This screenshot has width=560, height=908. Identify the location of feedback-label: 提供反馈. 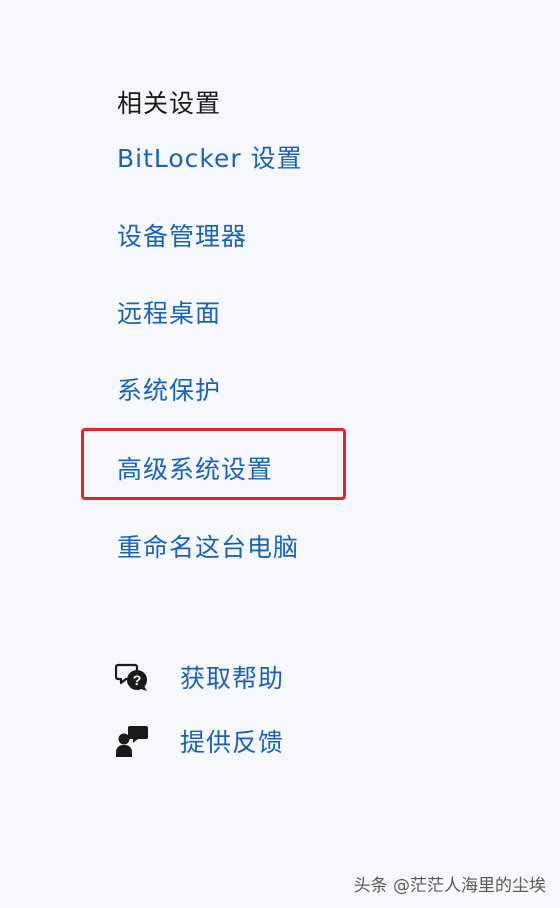
(232, 742).